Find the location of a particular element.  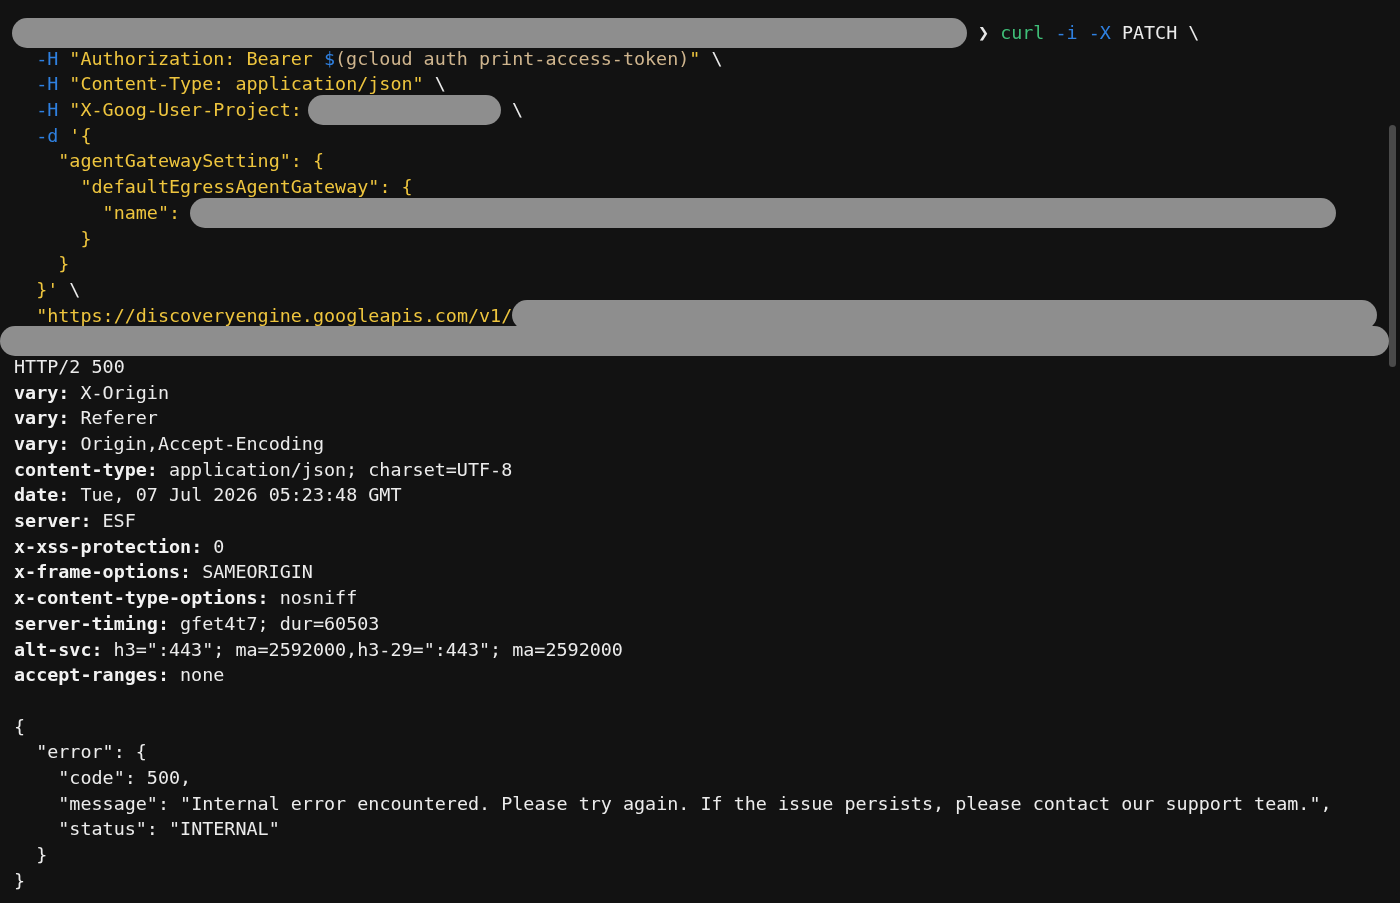

command-token: "defaultEgressAgentGateway": { is located at coordinates (246, 187).